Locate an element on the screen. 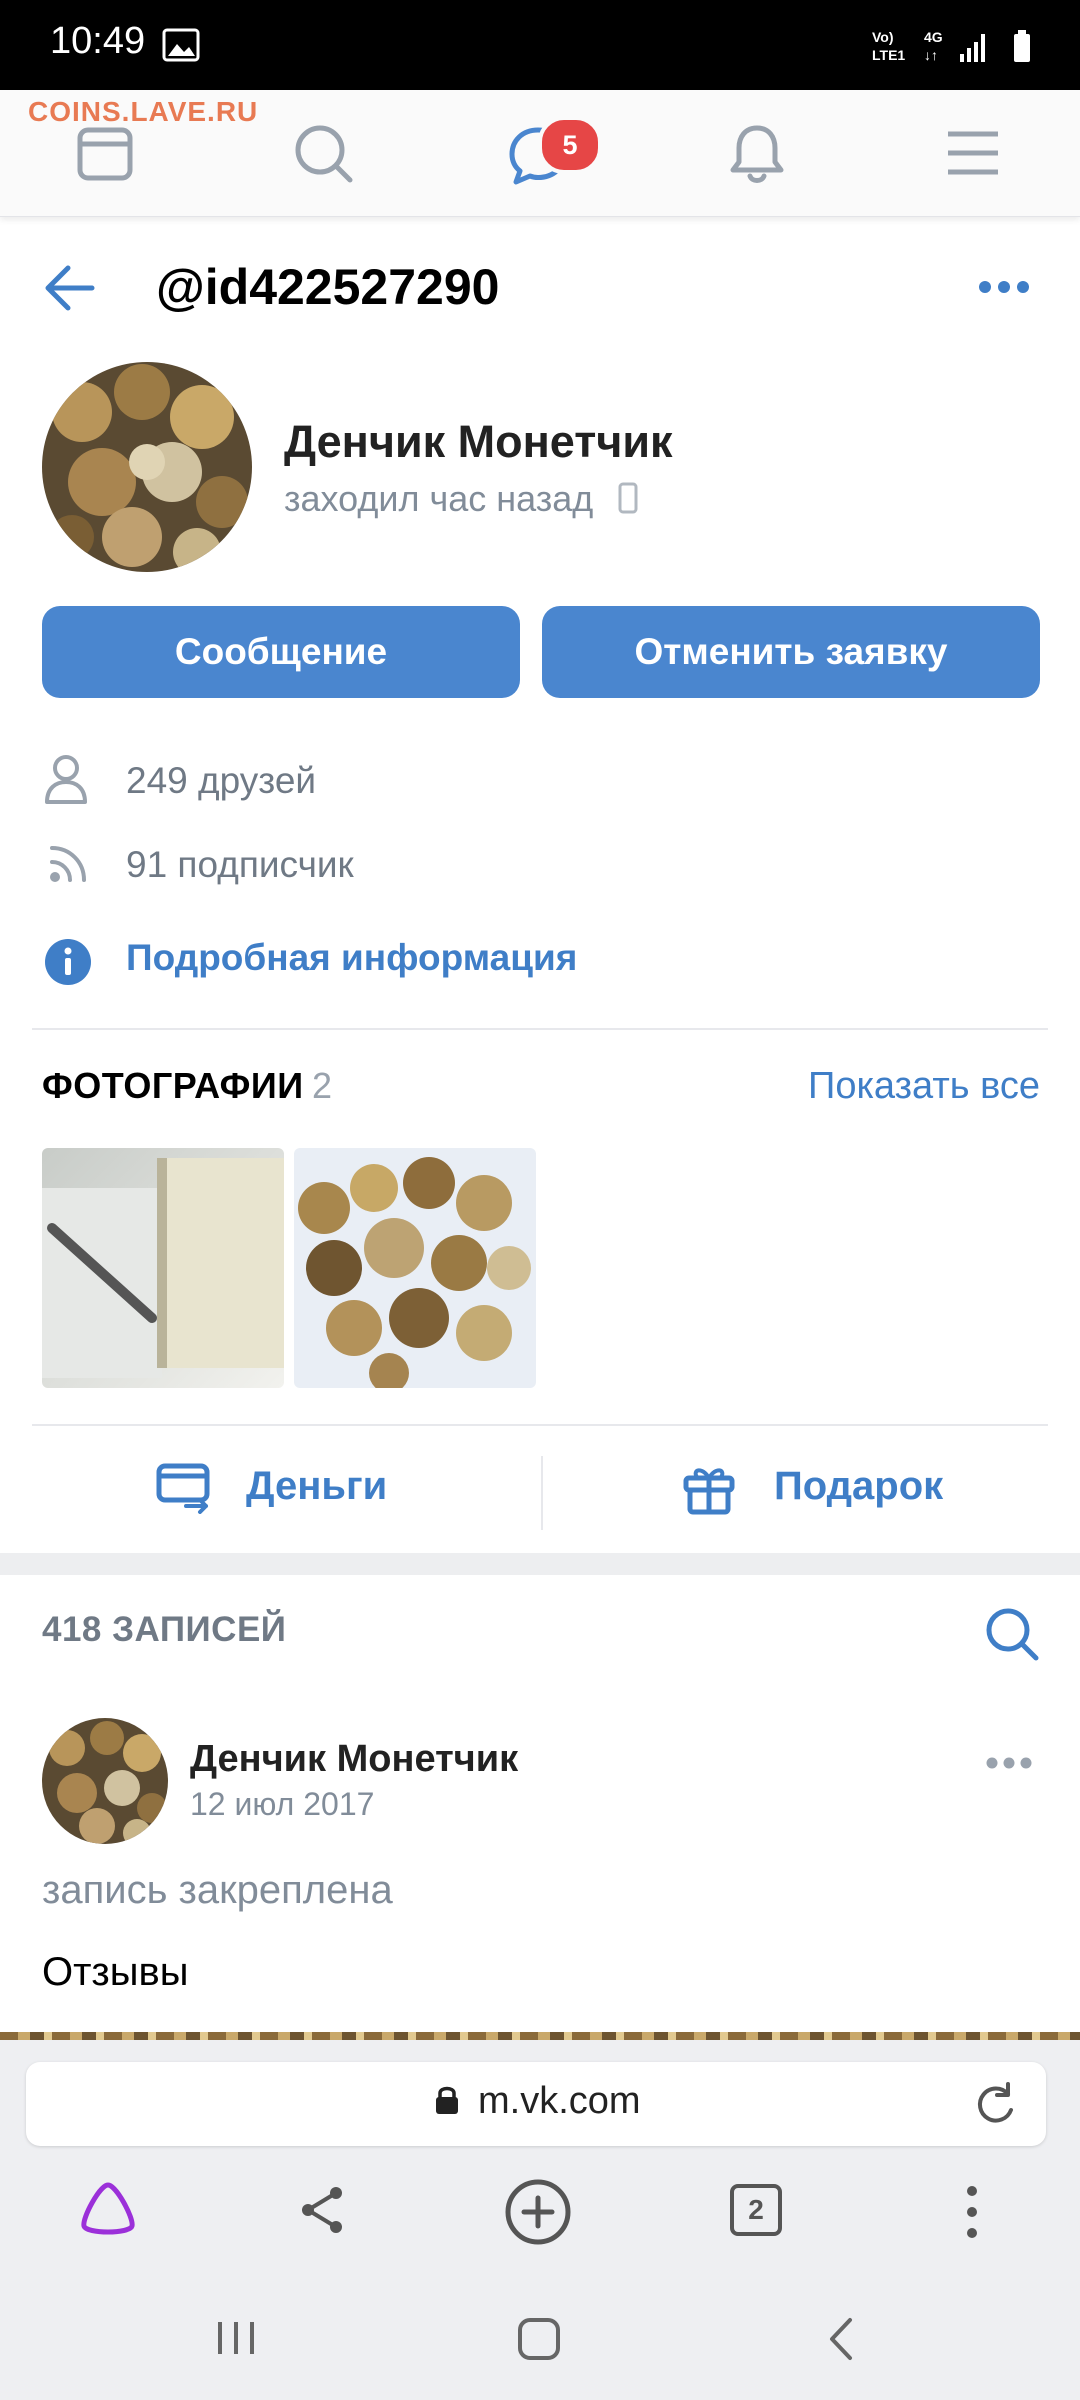 The image size is (1080, 2400). money-transfer-icon is located at coordinates (183, 1488).